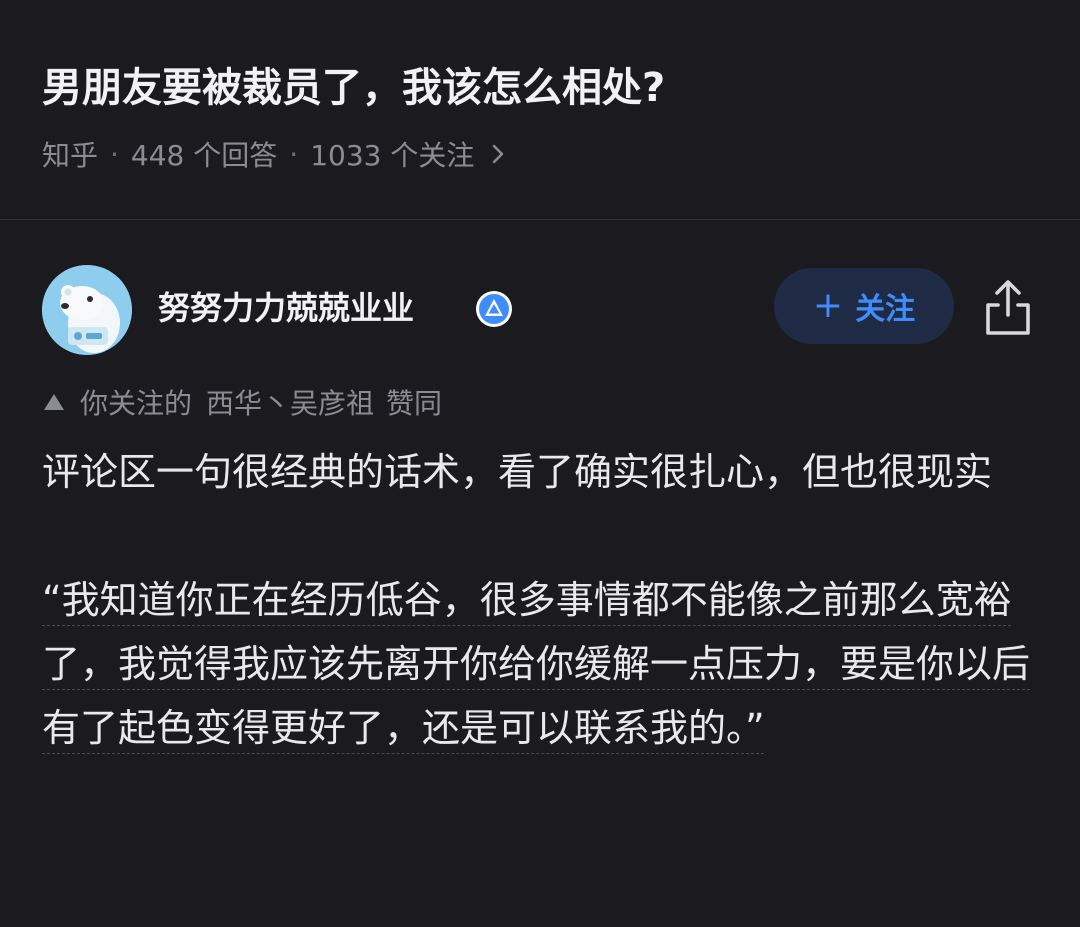  What do you see at coordinates (286, 308) in the screenshot?
I see `author-name: 努努力力兢兢业业` at bounding box center [286, 308].